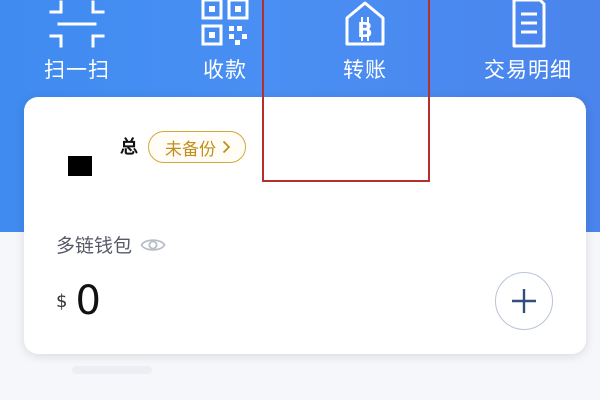 The image size is (600, 400). What do you see at coordinates (80, 166) in the screenshot?
I see `wallet-avatar` at bounding box center [80, 166].